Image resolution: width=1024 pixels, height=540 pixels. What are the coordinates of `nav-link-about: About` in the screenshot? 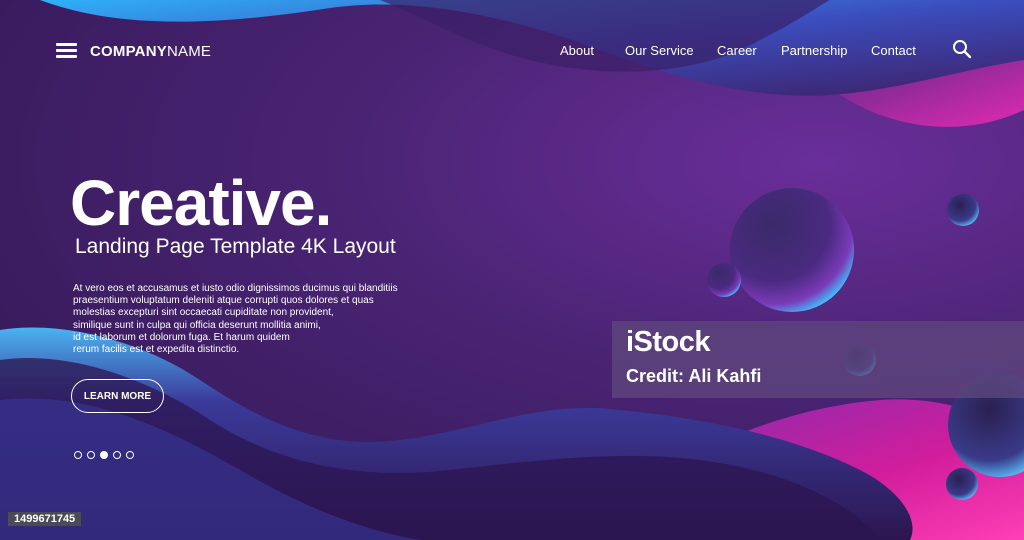 It's located at (577, 50).